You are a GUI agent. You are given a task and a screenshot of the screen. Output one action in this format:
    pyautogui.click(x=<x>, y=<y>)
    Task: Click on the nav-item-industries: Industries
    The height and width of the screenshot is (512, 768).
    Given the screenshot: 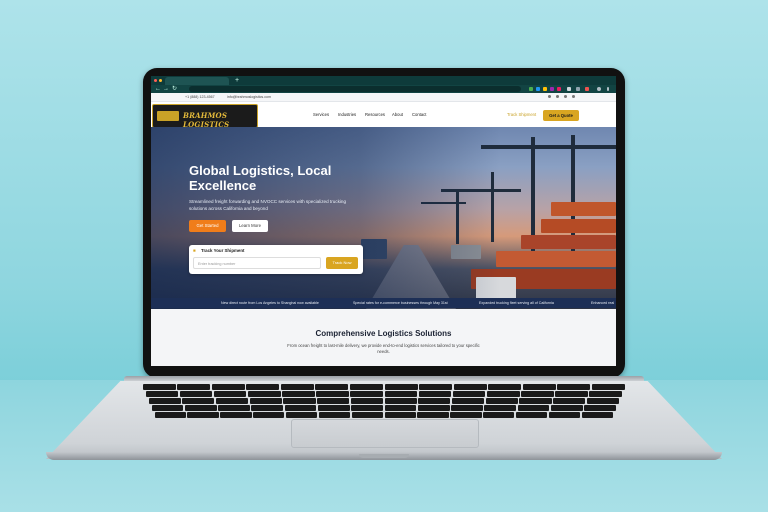 What is the action you would take?
    pyautogui.click(x=347, y=114)
    